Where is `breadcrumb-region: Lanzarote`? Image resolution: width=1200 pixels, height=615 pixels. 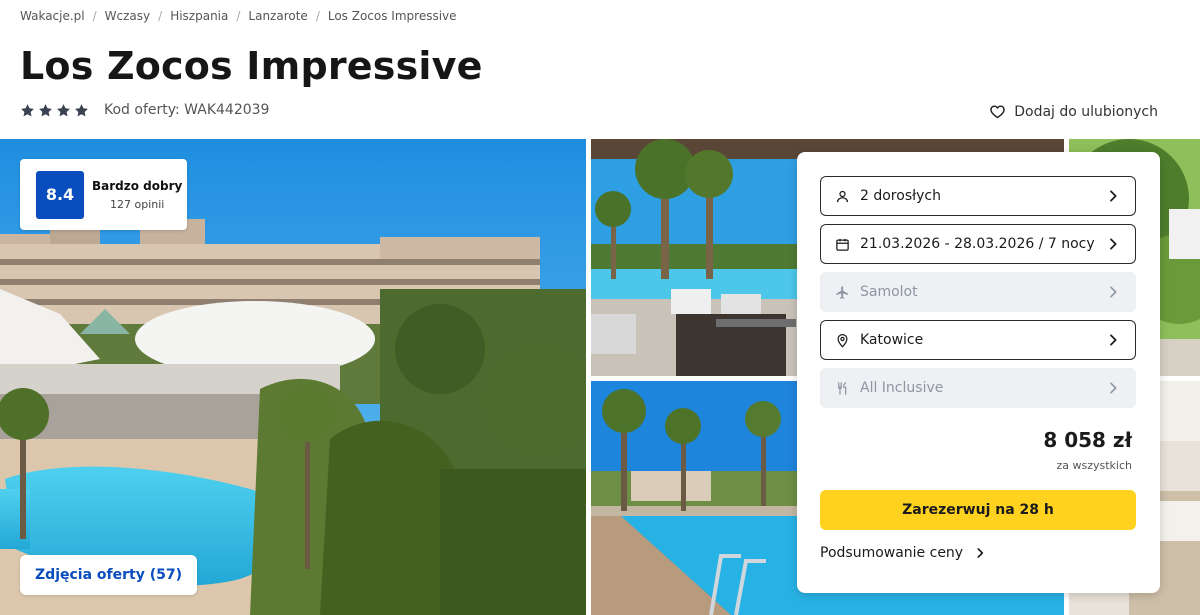 breadcrumb-region: Lanzarote is located at coordinates (277, 16).